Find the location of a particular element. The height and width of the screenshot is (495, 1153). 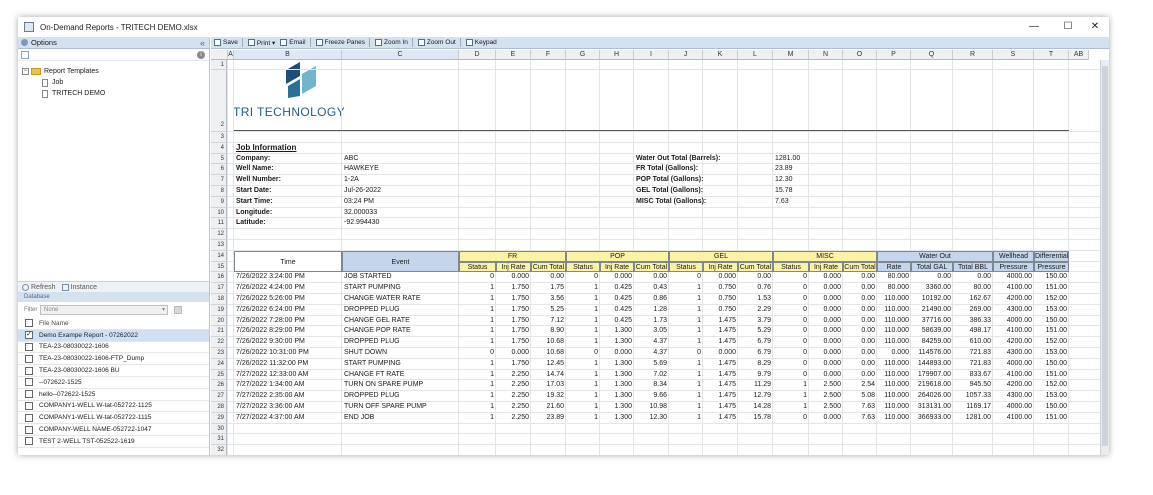

row-header: 4 is located at coordinates (219, 148).